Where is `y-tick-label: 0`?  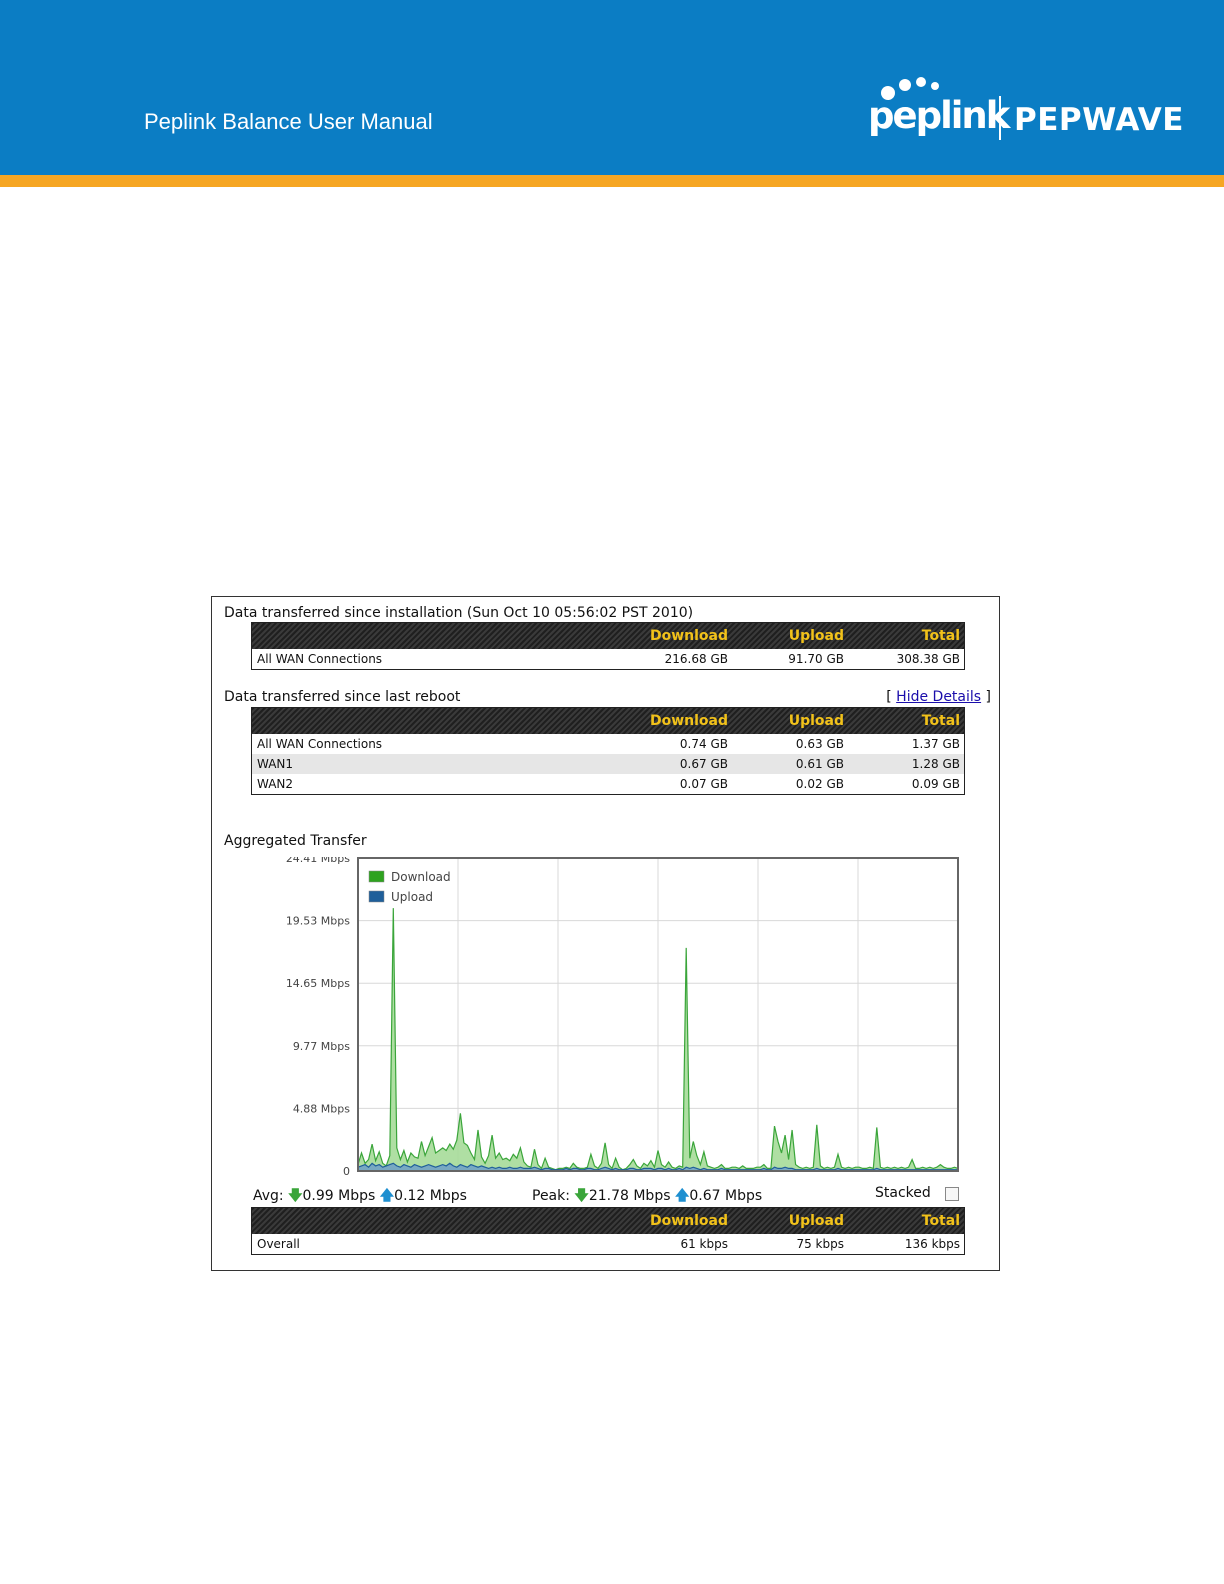
y-tick-label: 0 is located at coordinates (346, 1171).